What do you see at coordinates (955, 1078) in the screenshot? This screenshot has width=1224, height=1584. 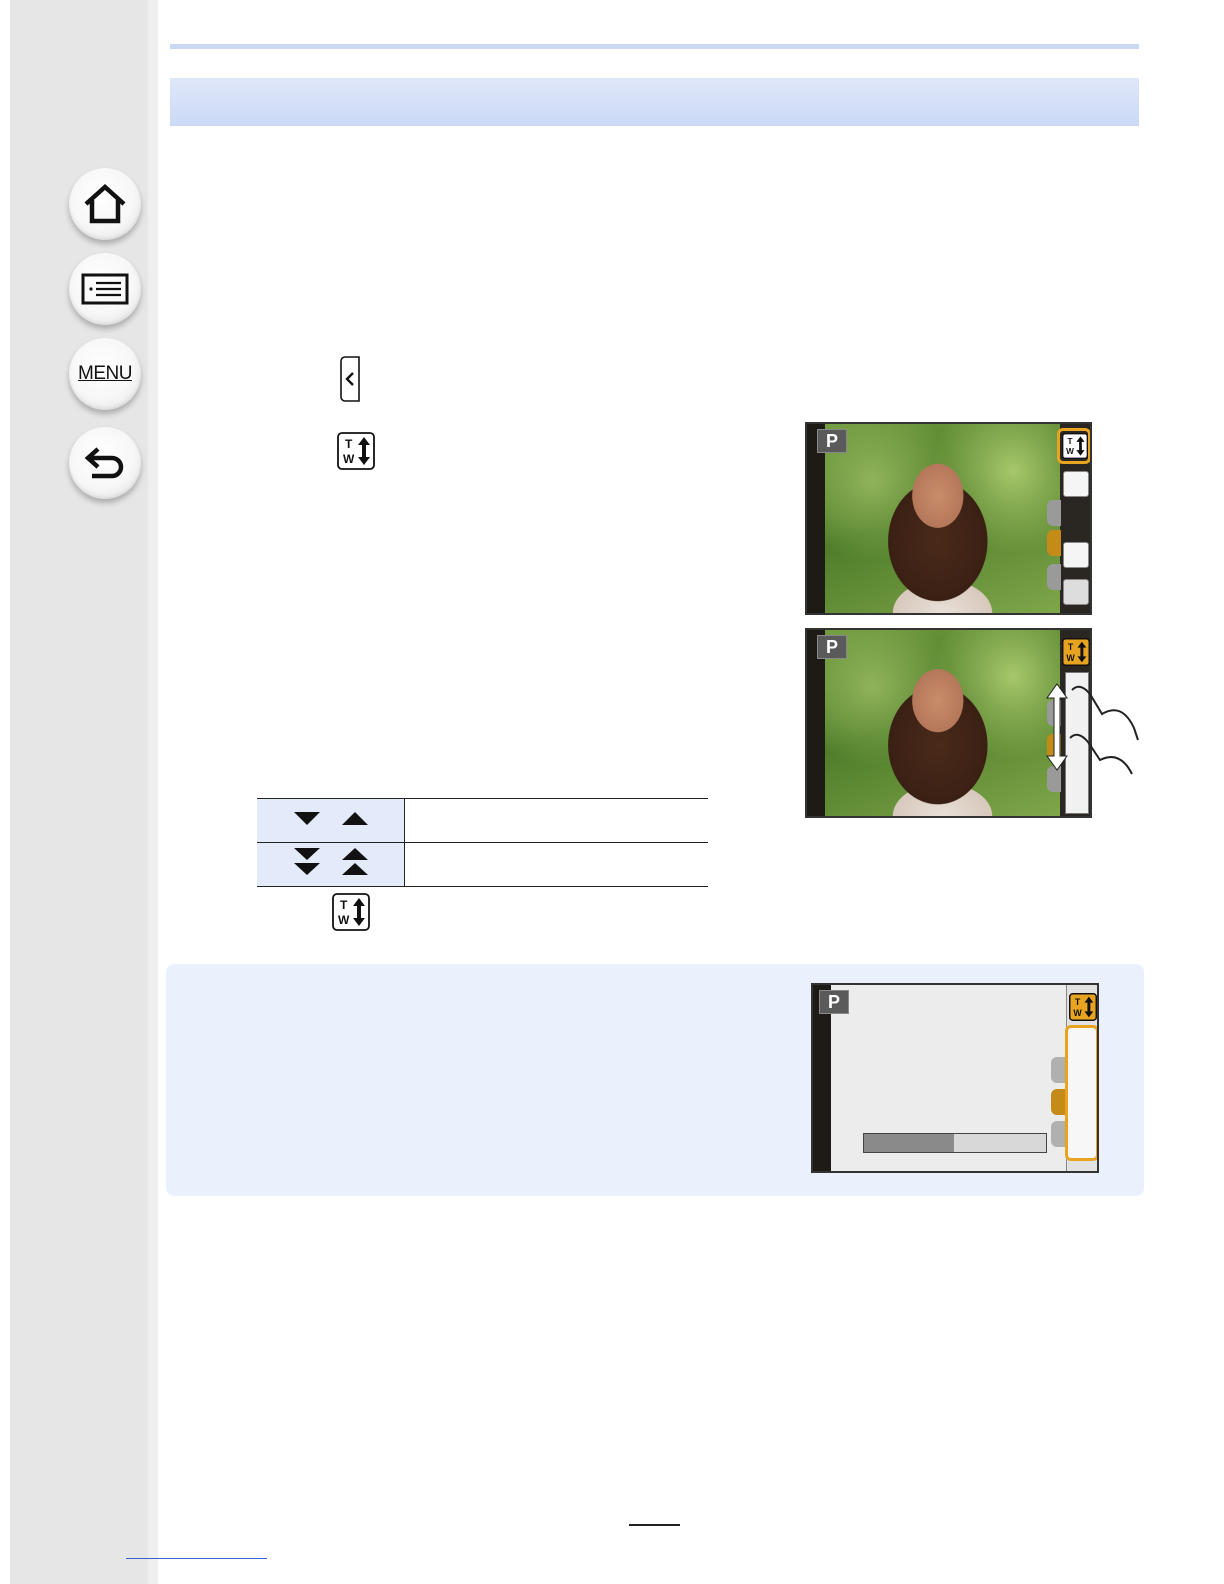 I see `camera-screen-3: P T W` at bounding box center [955, 1078].